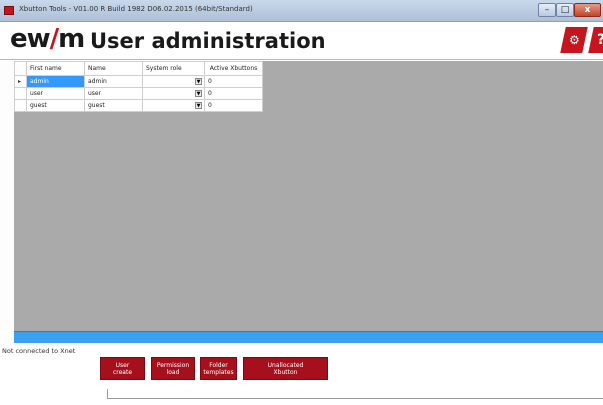 The width and height of the screenshot is (603, 405). What do you see at coordinates (55, 68) in the screenshot?
I see `column-header-first-name: First name` at bounding box center [55, 68].